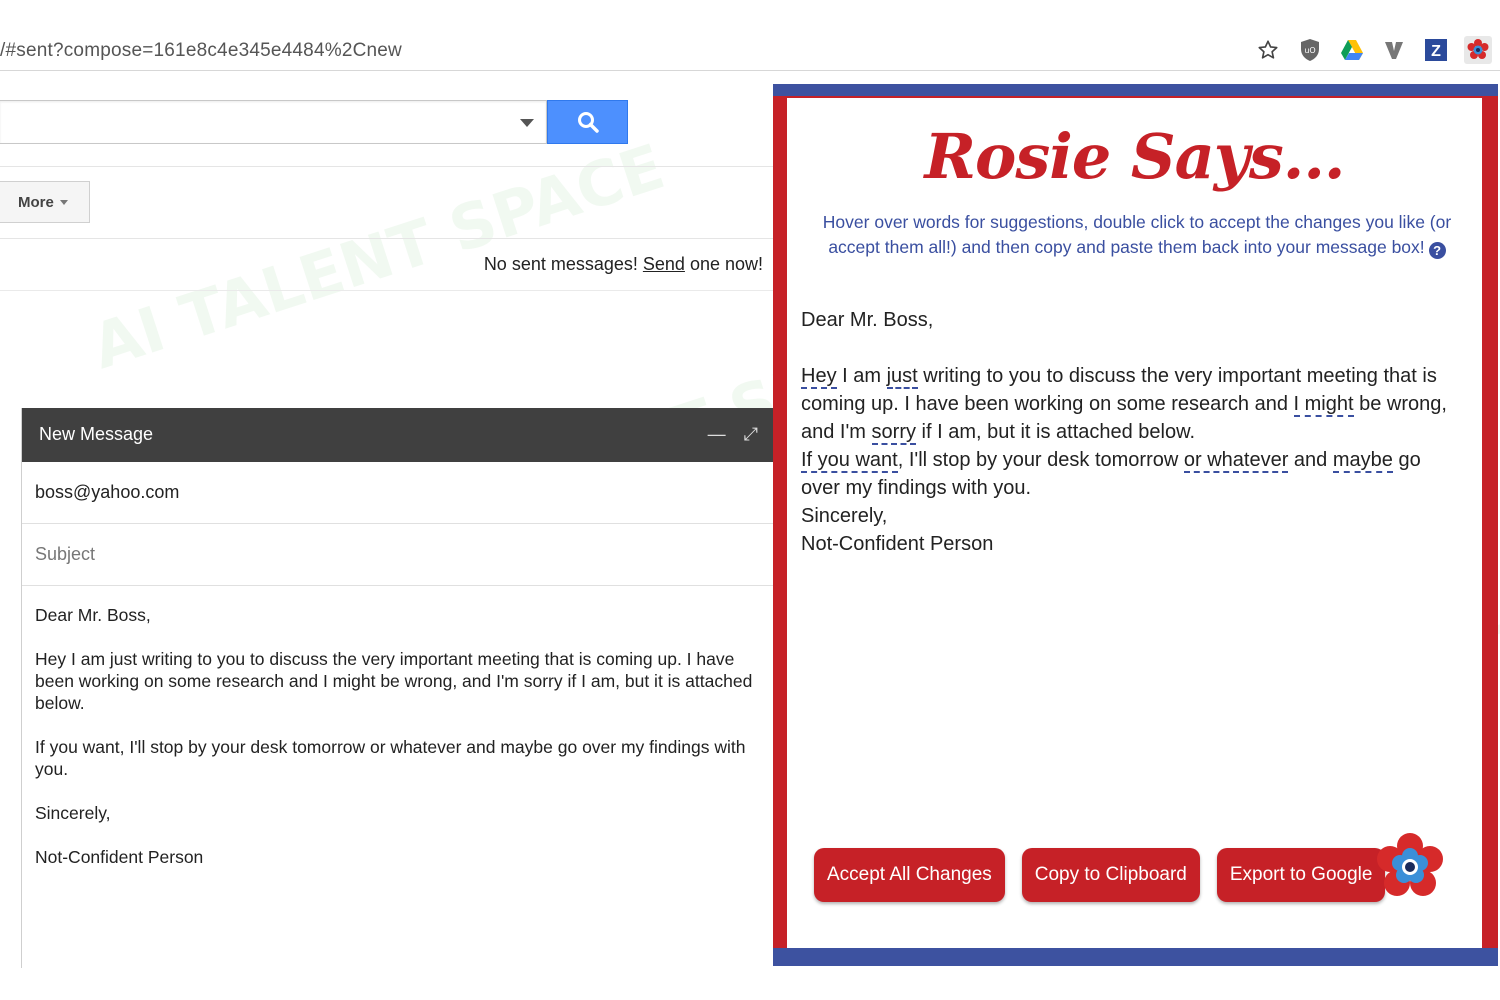  I want to click on suggestion-word: maybe, so click(1362, 461).